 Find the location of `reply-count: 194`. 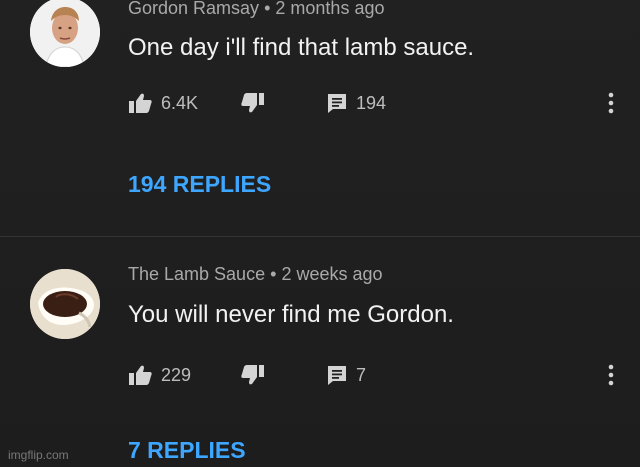

reply-count: 194 is located at coordinates (371, 102).